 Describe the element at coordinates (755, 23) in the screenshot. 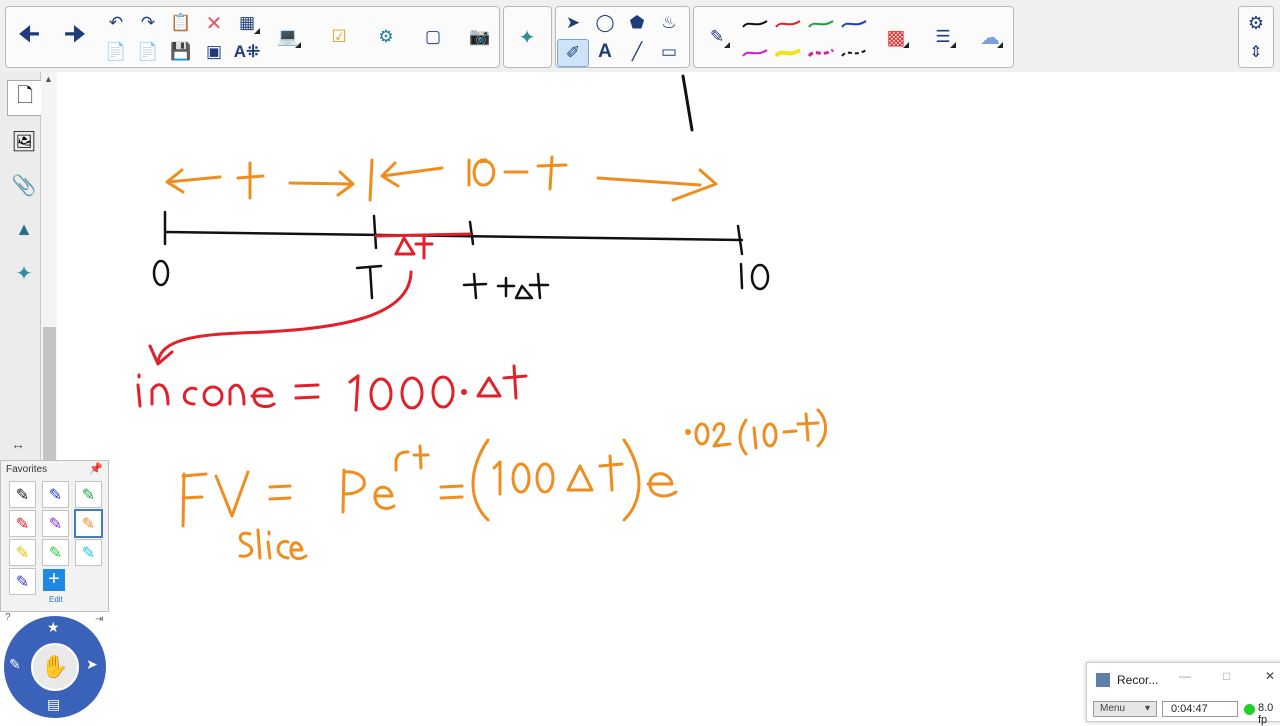

I see `pen-swatch-black` at that location.